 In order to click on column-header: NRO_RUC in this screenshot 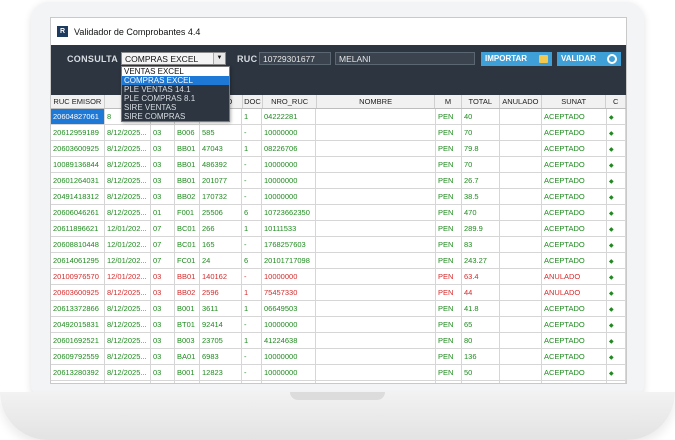, I will do `click(290, 101)`.